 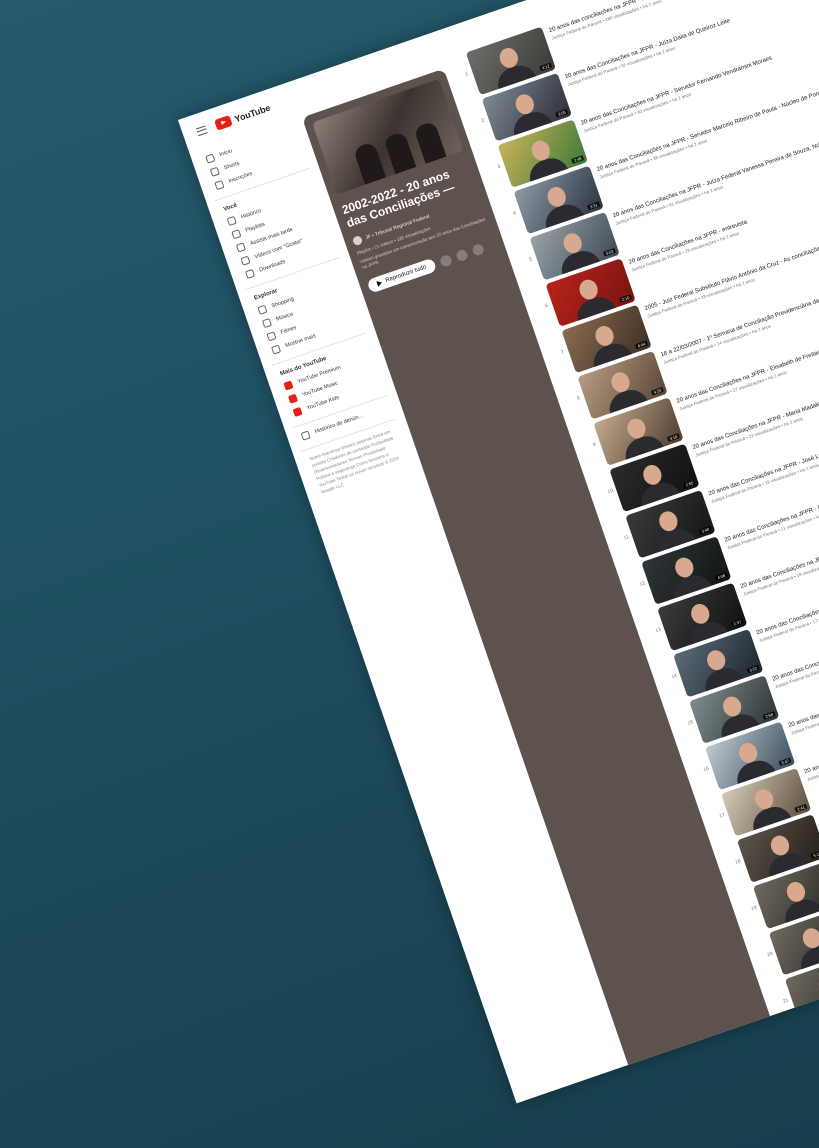 I want to click on menu-icon, so click(x=201, y=130).